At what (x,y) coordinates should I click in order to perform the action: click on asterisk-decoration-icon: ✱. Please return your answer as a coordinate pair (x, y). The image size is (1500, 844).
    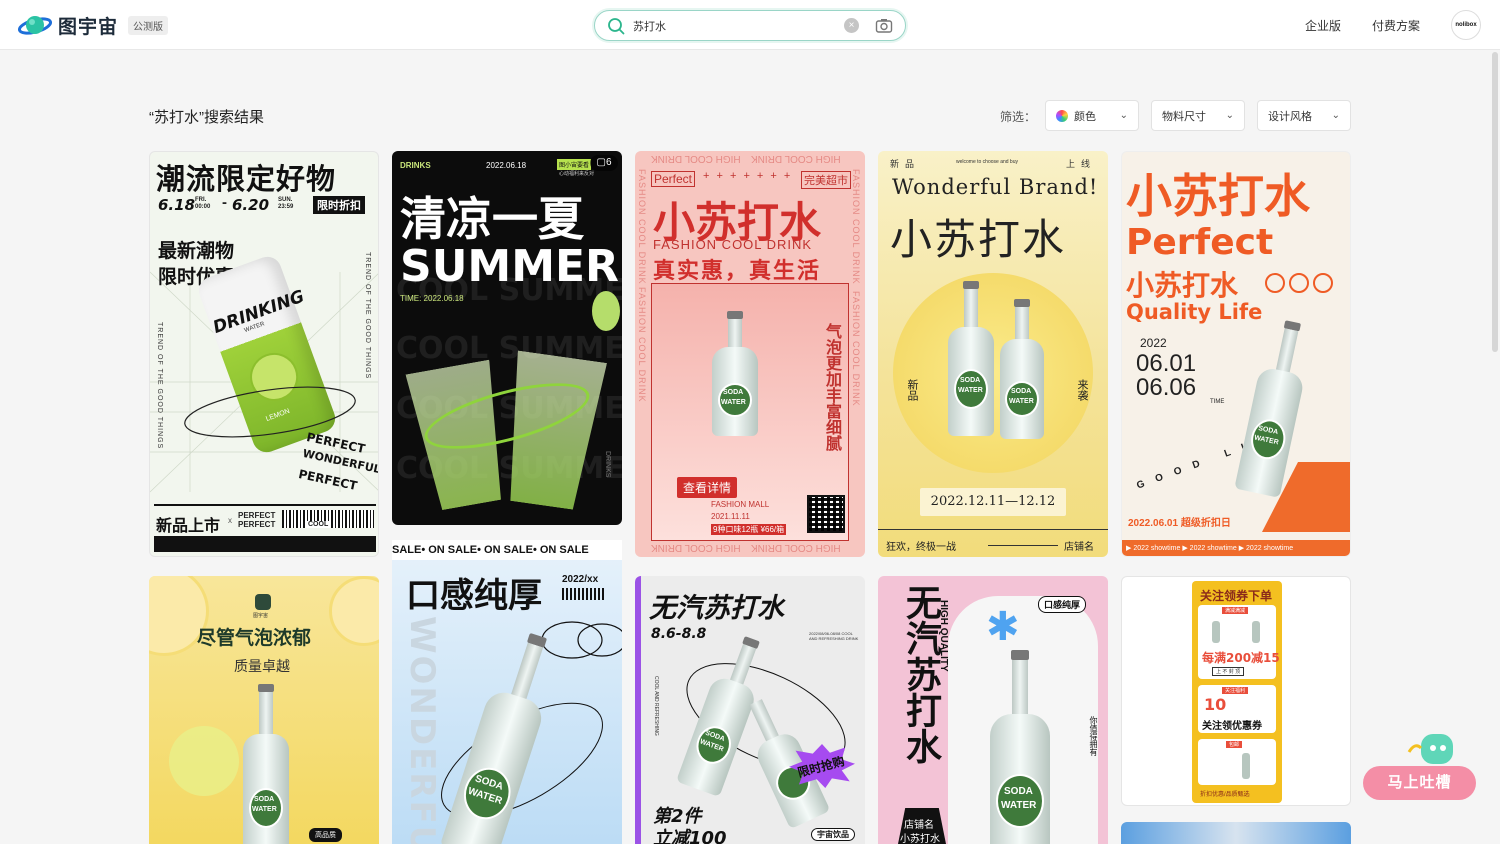
    Looking at the image, I should click on (1003, 627).